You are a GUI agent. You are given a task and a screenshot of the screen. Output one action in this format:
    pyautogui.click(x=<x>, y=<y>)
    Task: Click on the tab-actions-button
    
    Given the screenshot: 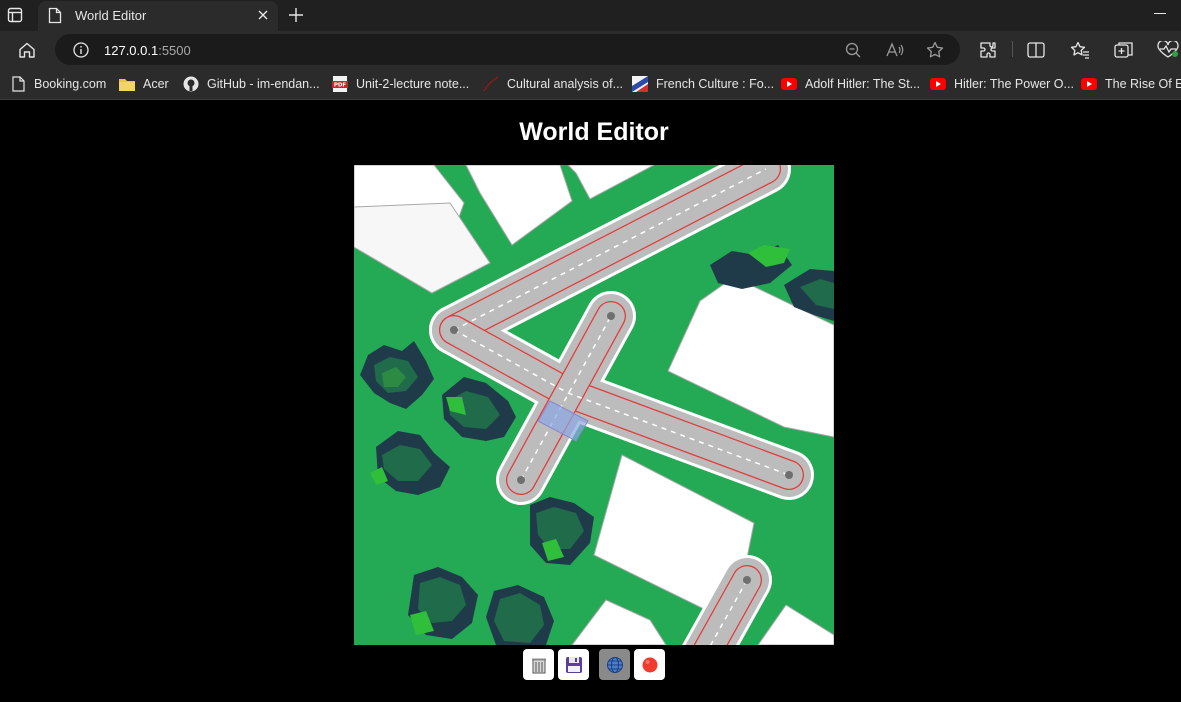 What is the action you would take?
    pyautogui.click(x=15, y=15)
    